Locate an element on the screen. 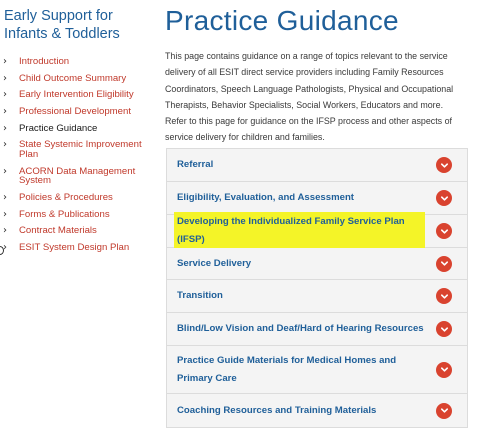  accordion-item-title: Eligibility, Evaluation, and Assessment is located at coordinates (265, 198).